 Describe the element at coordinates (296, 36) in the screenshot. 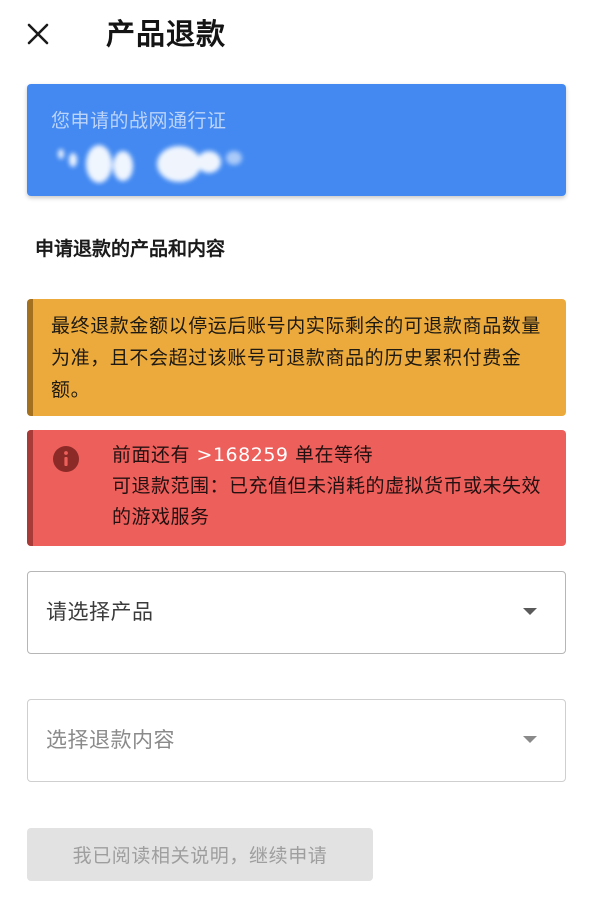

I see `header: 产品退款` at that location.